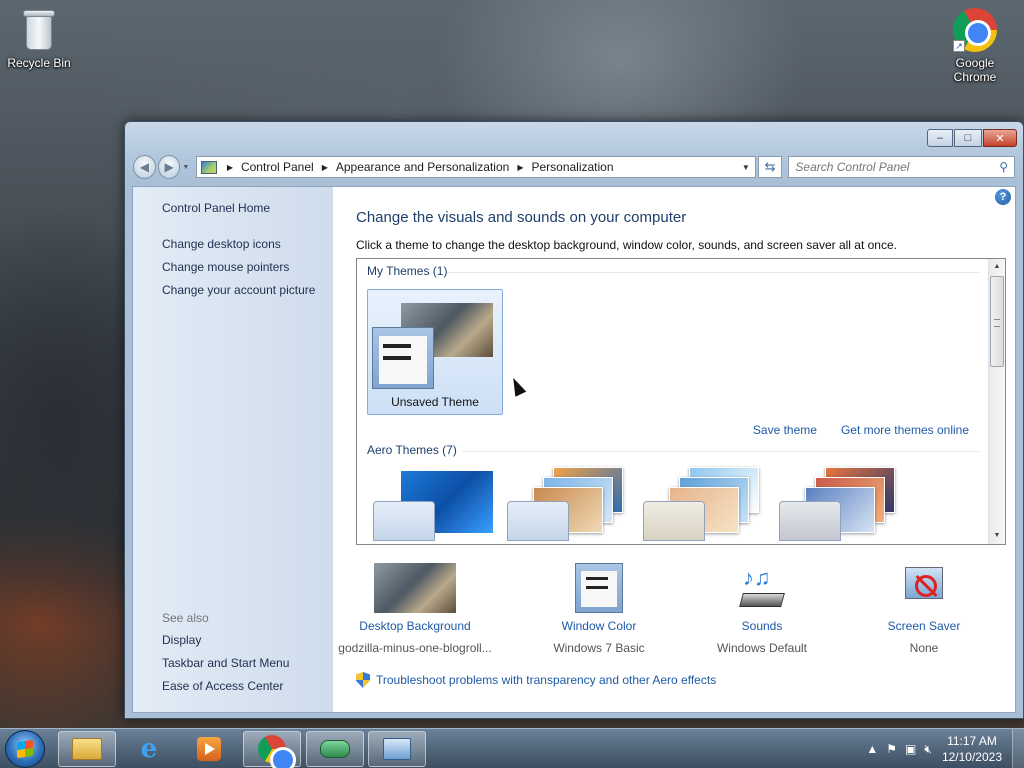  Describe the element at coordinates (412, 450) in the screenshot. I see `aero-themes-heading: Aero Themes (7)` at that location.